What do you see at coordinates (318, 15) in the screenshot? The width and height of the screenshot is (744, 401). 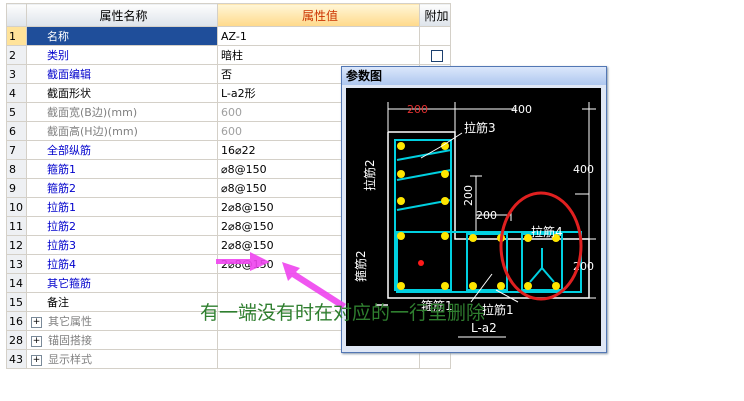 I see `header-property-value: 属性值` at bounding box center [318, 15].